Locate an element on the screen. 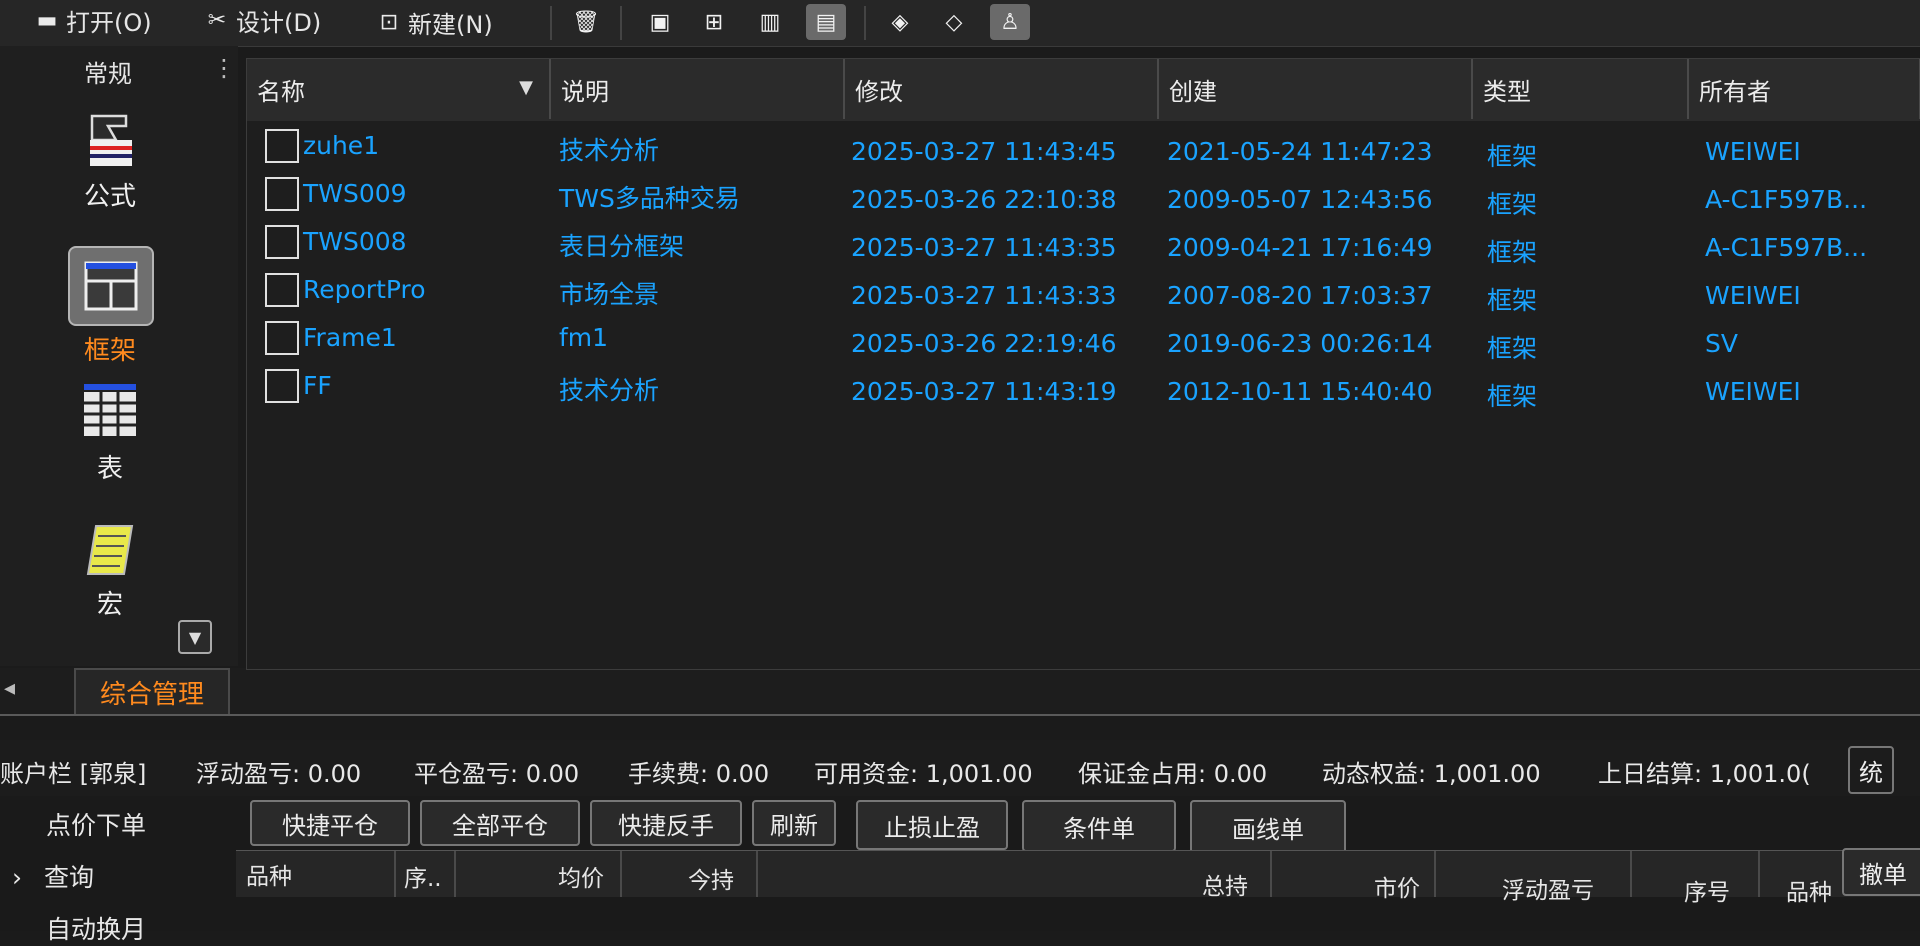 The height and width of the screenshot is (946, 1920). row-created: 2009-04-21 17:16:49 is located at coordinates (1300, 247).